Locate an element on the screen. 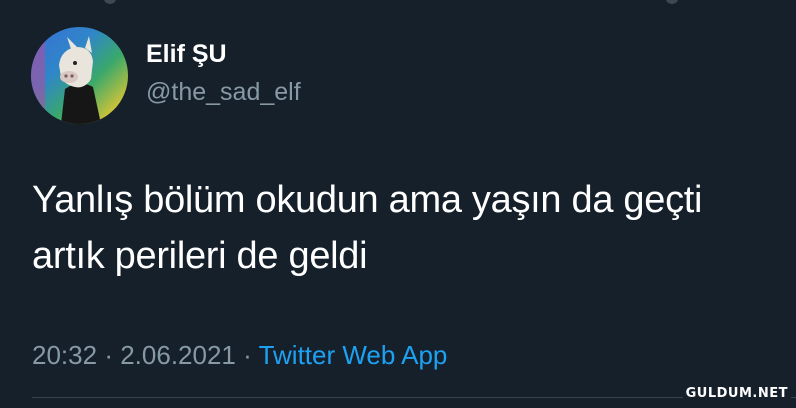 The image size is (796, 408). previous-tweet-edge is located at coordinates (398, 3).